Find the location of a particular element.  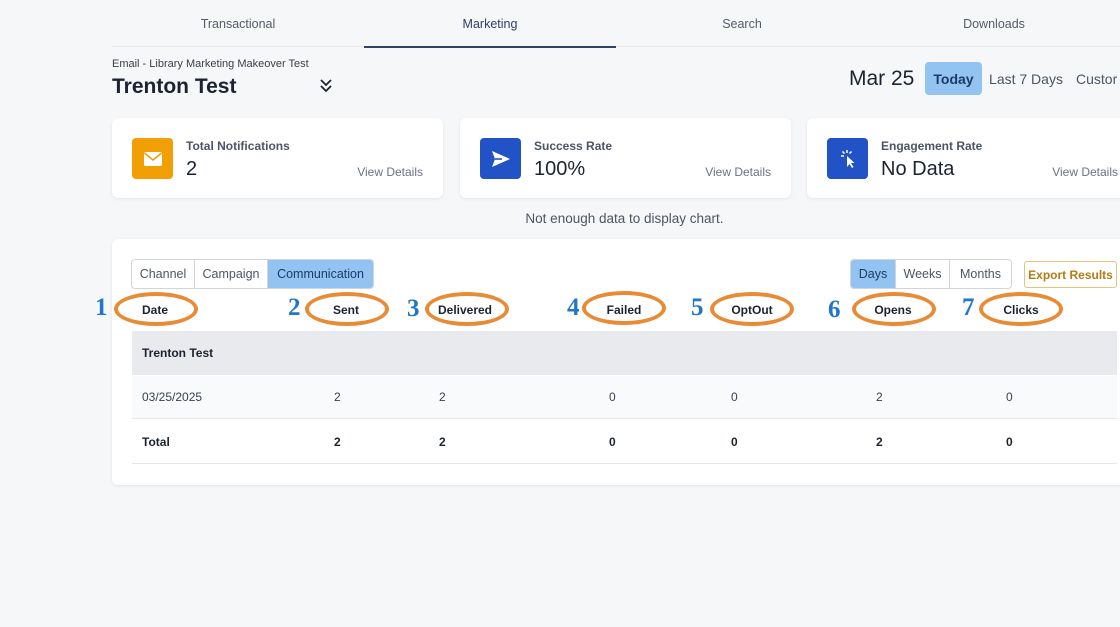

annotation-number: 1 is located at coordinates (101, 307).